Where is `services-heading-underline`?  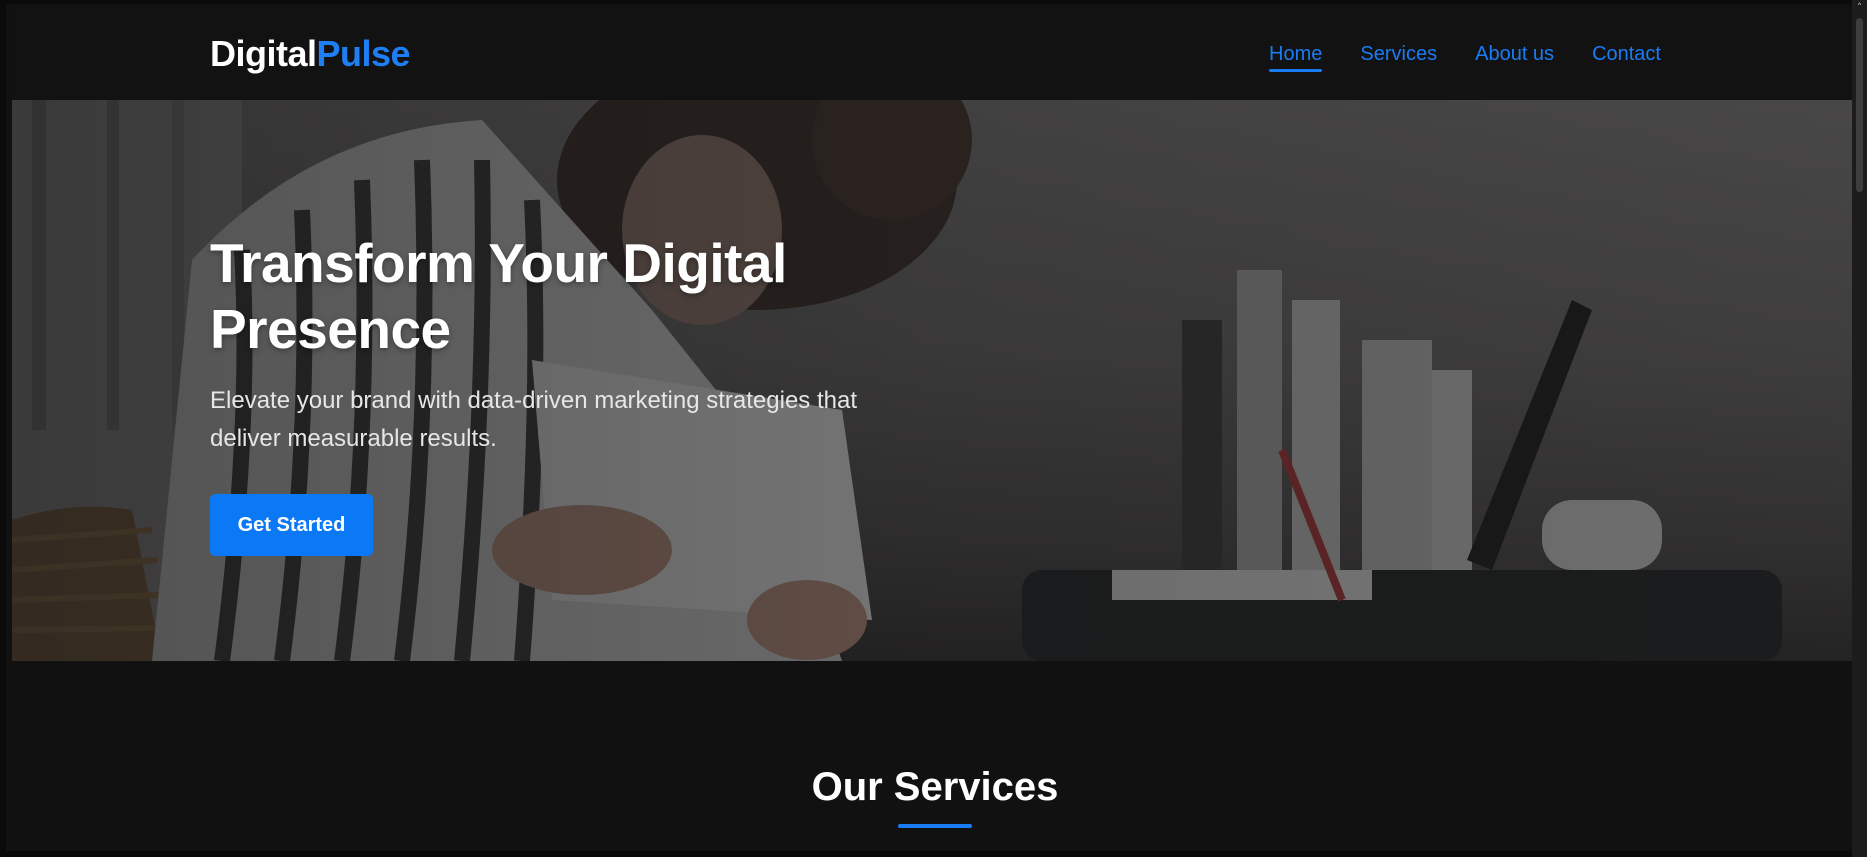
services-heading-underline is located at coordinates (935, 826).